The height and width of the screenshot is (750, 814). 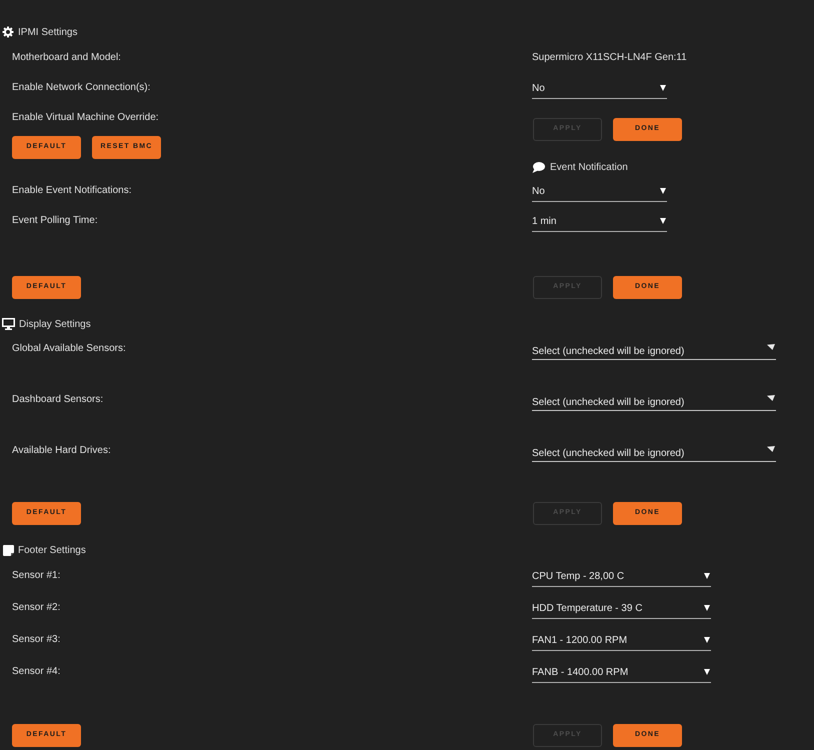 What do you see at coordinates (55, 325) in the screenshot?
I see `section-title: Display Settings` at bounding box center [55, 325].